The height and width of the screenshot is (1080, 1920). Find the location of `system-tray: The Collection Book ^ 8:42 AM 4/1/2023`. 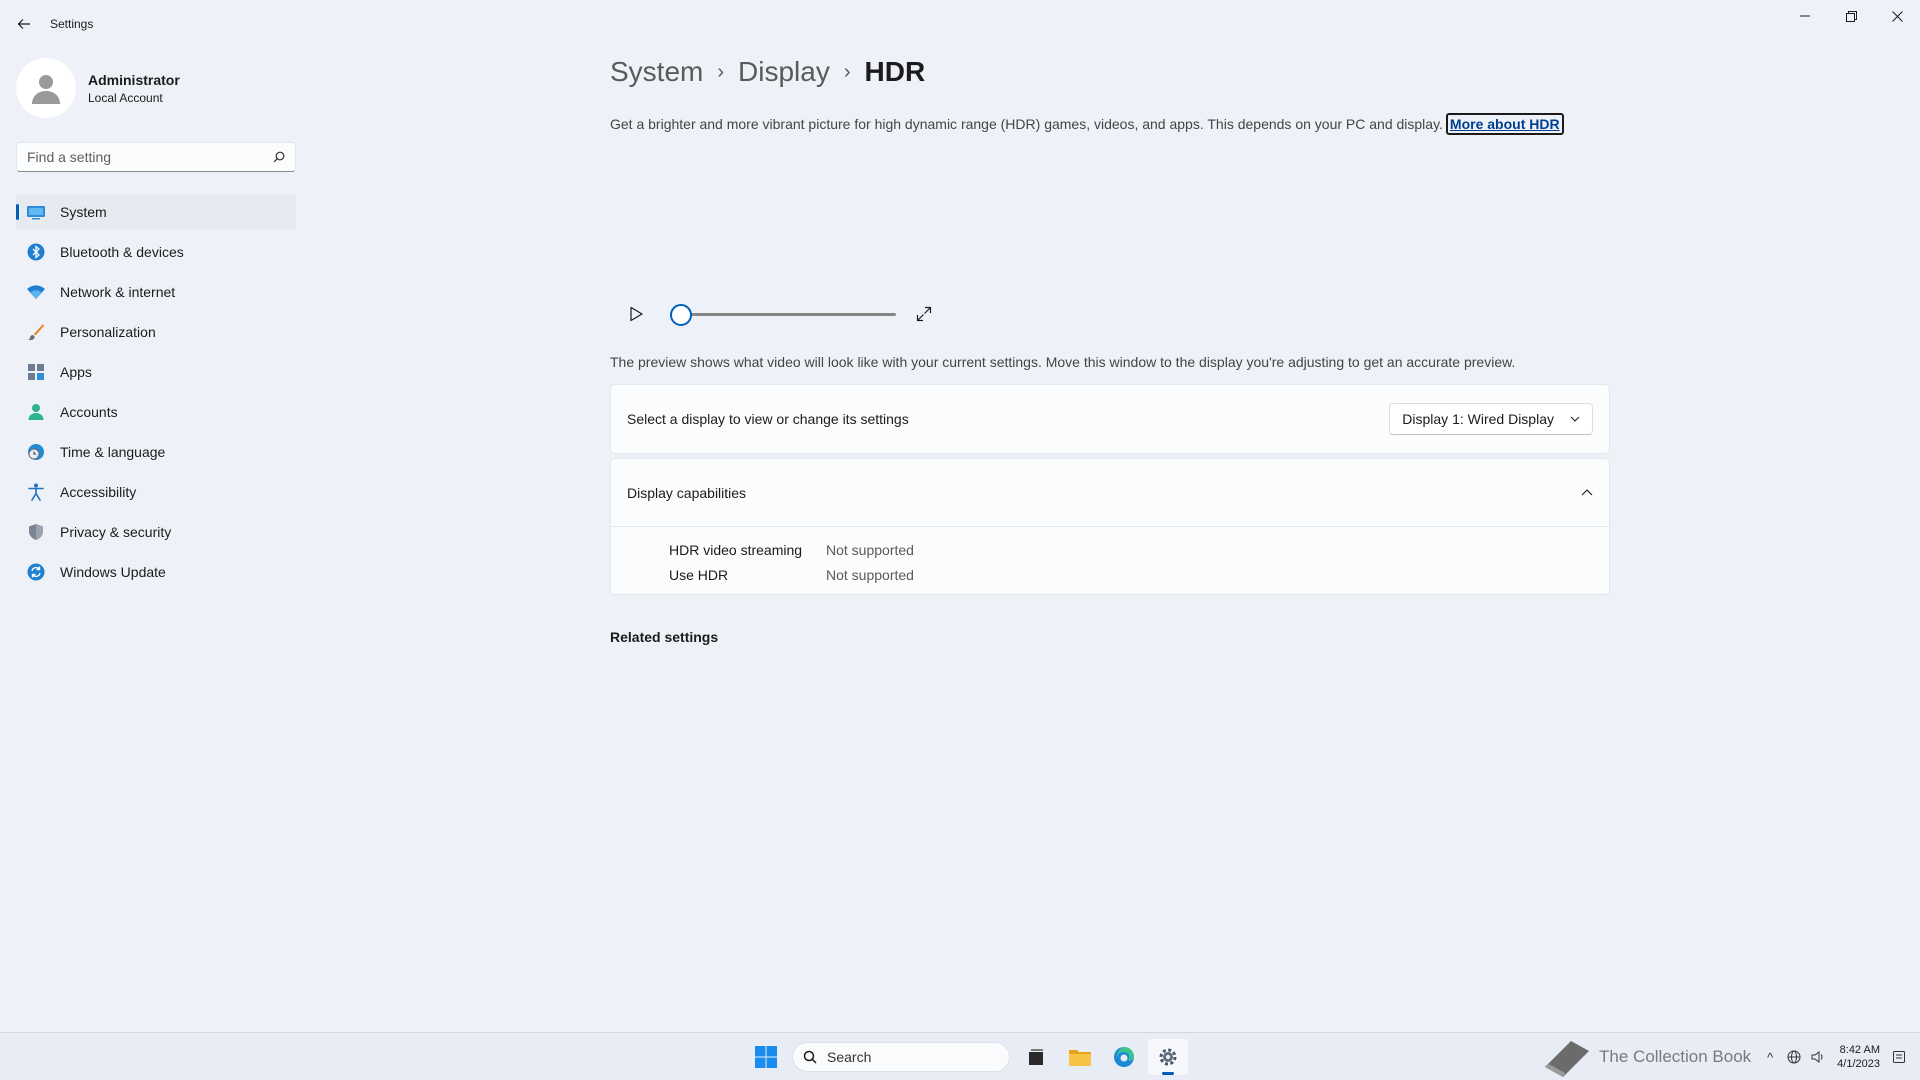

system-tray: The Collection Book ^ 8:42 AM 4/1/2023 is located at coordinates (1730, 1056).